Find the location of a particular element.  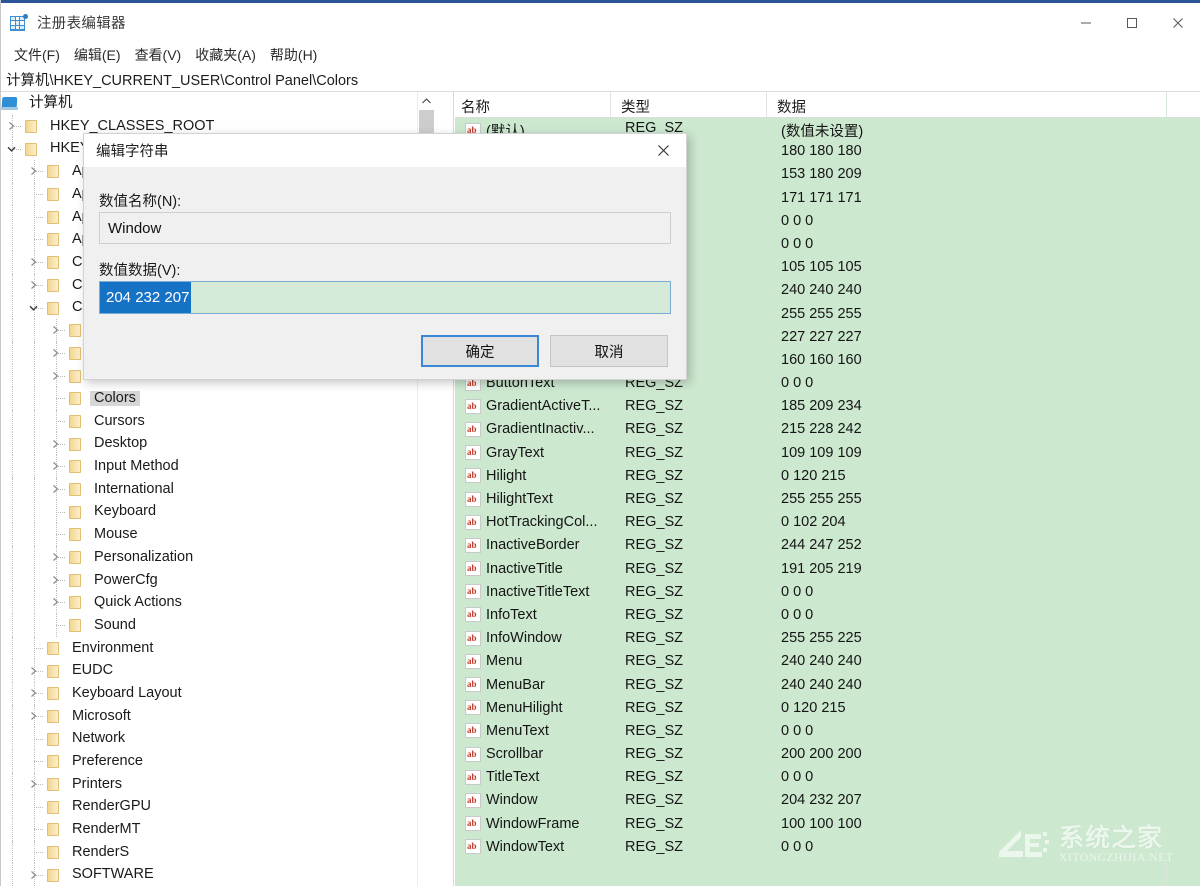

tree-item-renders: RenderS is located at coordinates (217, 852).